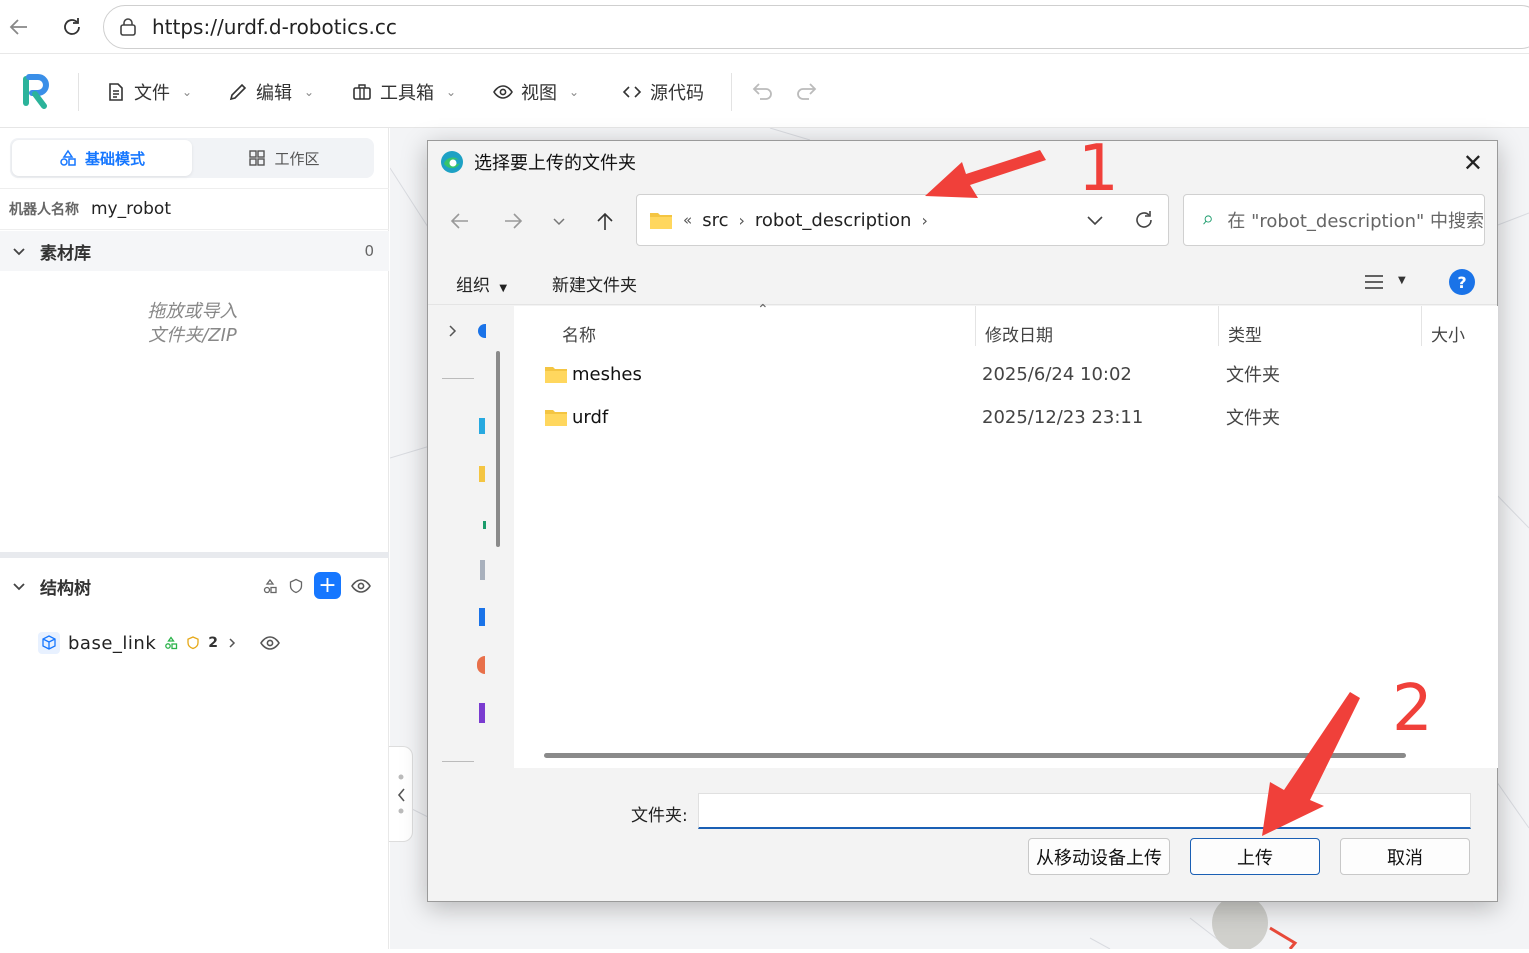 This screenshot has height=953, width=1529. Describe the element at coordinates (112, 643) in the screenshot. I see `tree-item-label: base_link` at that location.